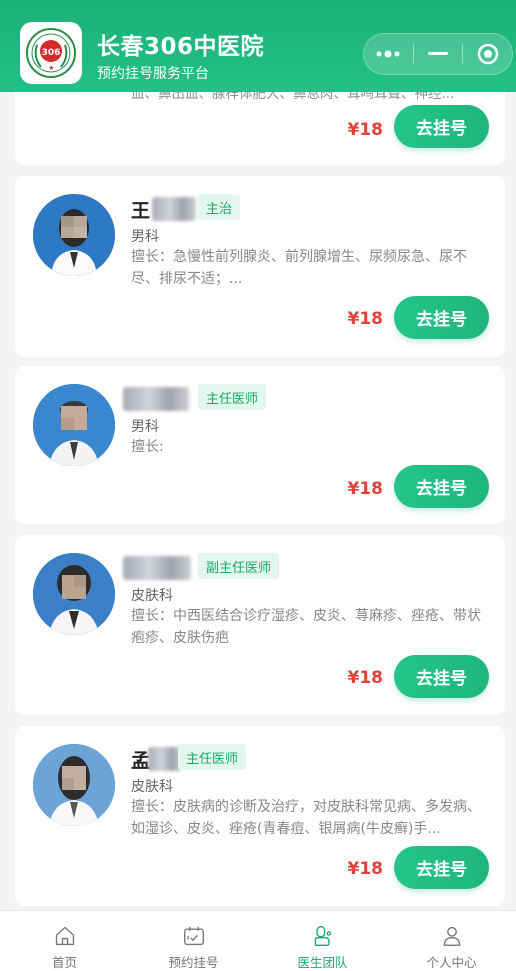  What do you see at coordinates (64, 962) in the screenshot?
I see `tab-label: 首页` at bounding box center [64, 962].